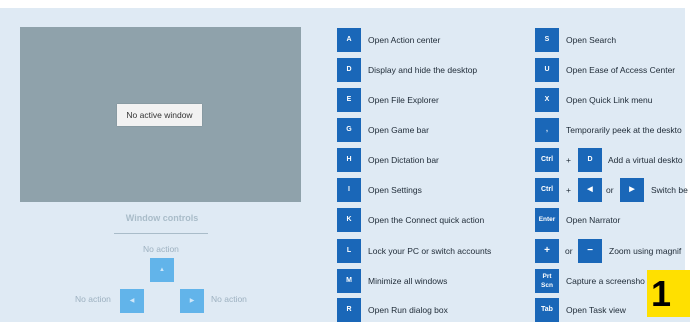 This screenshot has width=690, height=322. What do you see at coordinates (395, 190) in the screenshot?
I see `shortcut-label-settings: Open Settings` at bounding box center [395, 190].